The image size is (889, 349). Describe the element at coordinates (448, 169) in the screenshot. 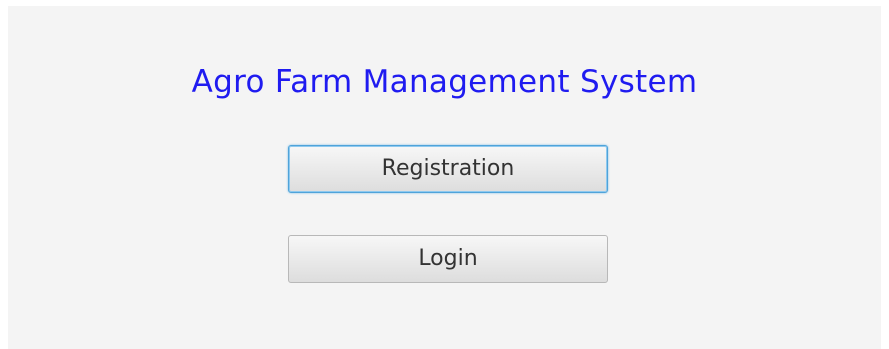

I see `registration-button: Registration` at that location.